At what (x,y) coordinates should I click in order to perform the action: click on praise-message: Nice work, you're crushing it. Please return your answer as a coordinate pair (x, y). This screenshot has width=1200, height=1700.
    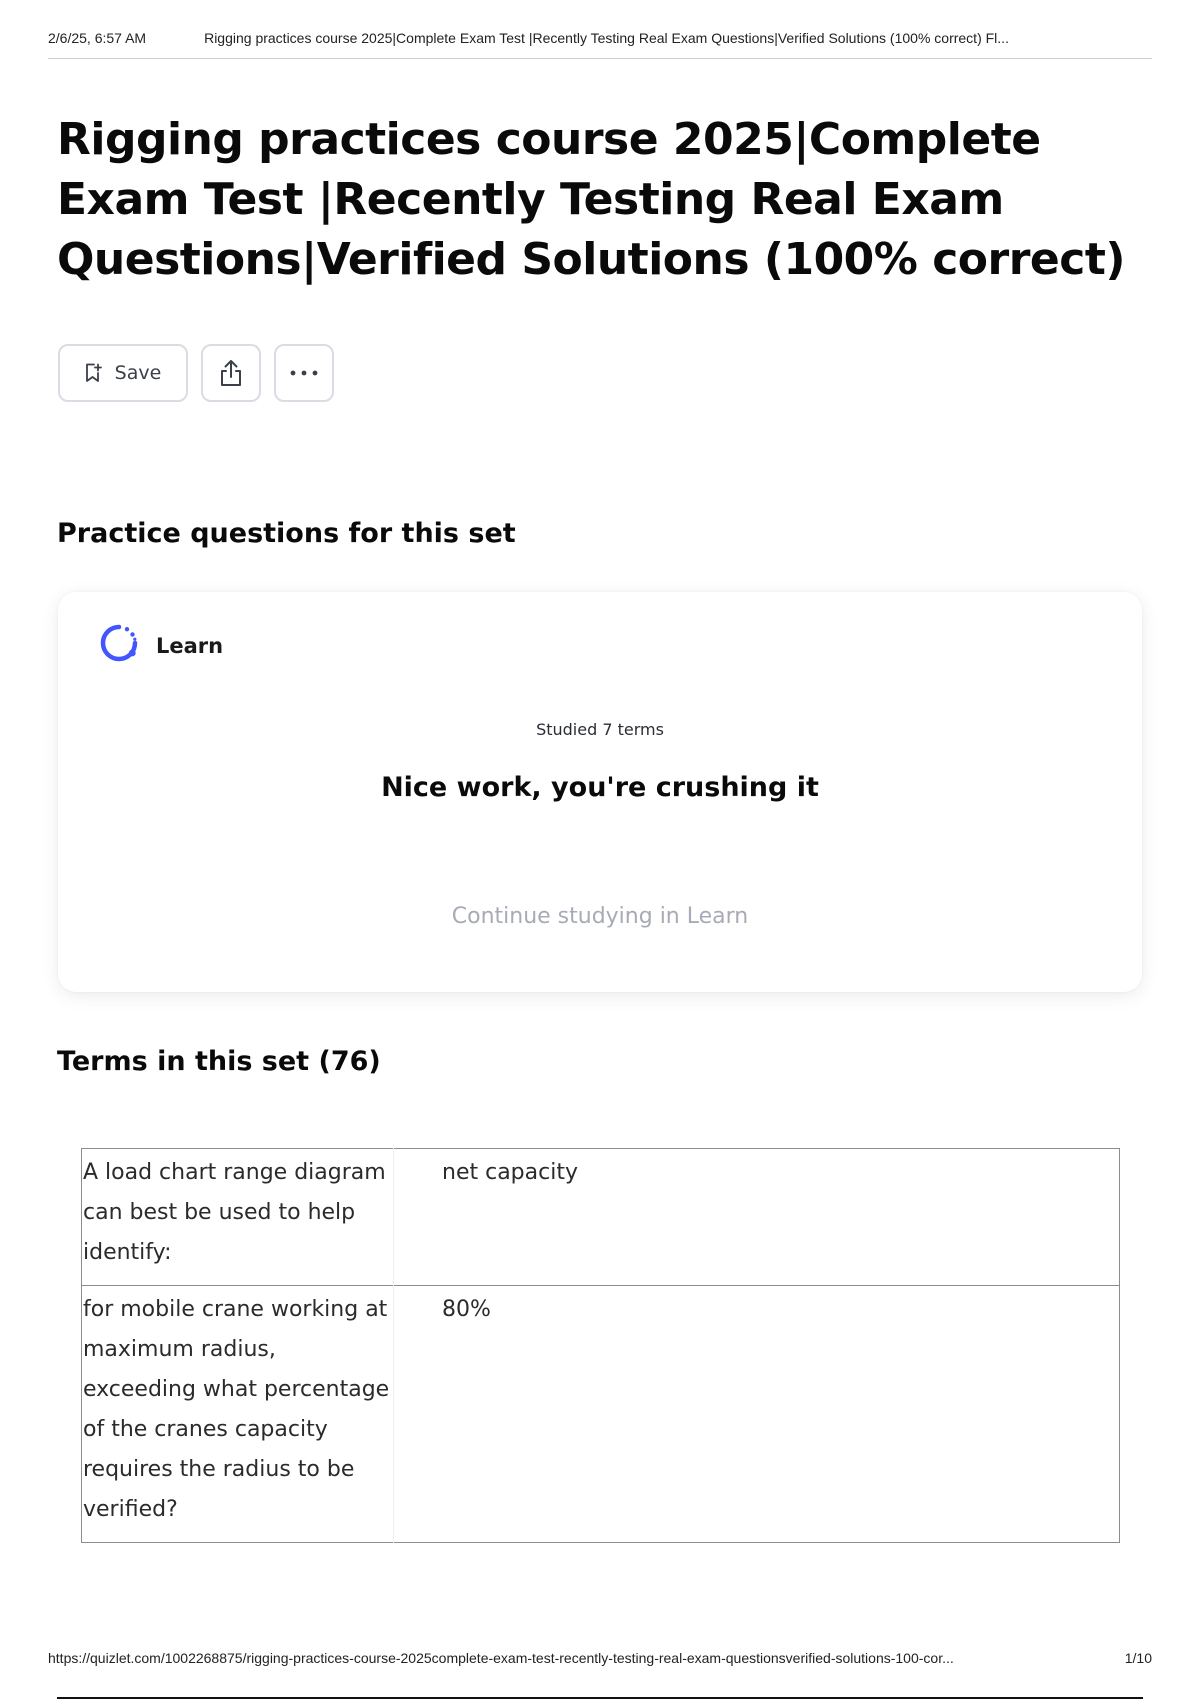
    Looking at the image, I should click on (600, 787).